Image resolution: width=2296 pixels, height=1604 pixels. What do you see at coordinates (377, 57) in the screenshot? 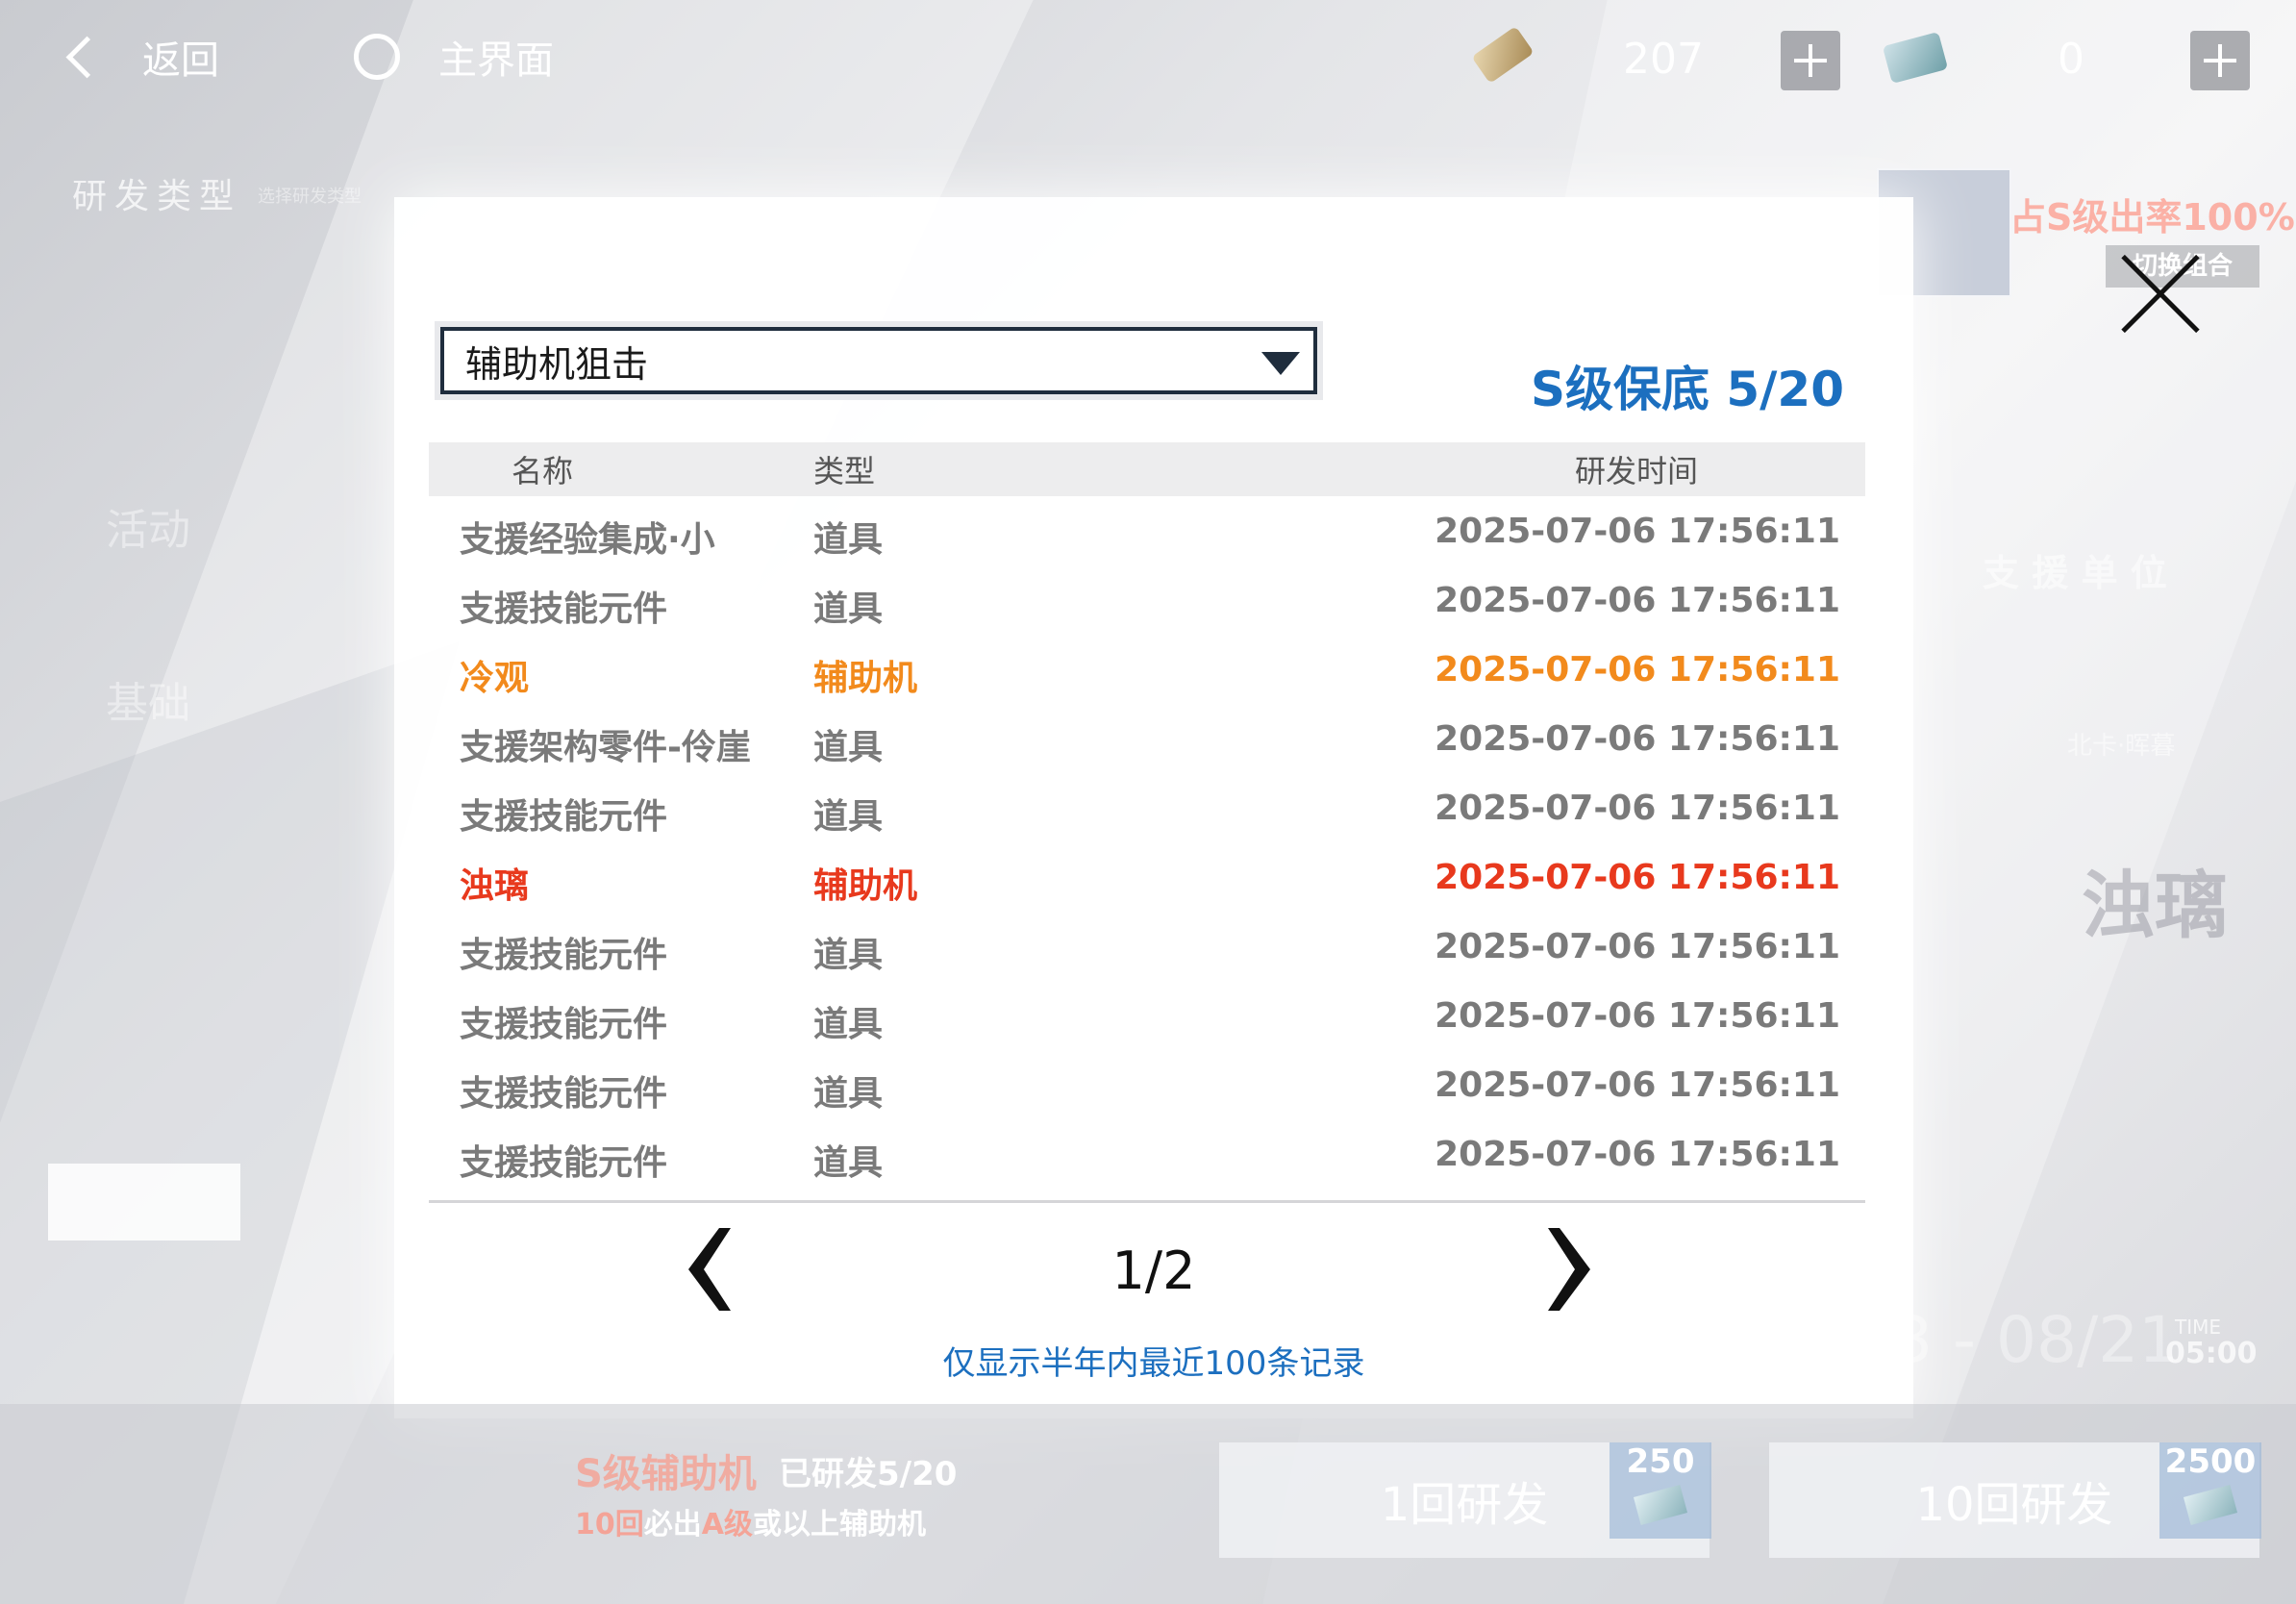
I see `home-circle-icon` at bounding box center [377, 57].